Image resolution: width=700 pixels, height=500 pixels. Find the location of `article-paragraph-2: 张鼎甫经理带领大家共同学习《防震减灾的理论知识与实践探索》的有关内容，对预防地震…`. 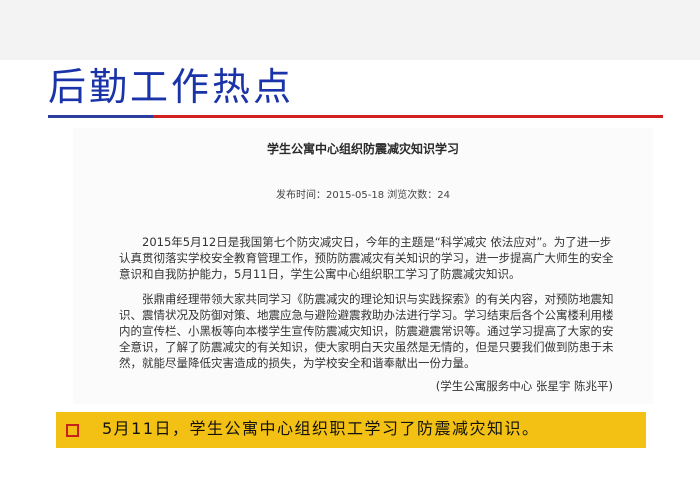

article-paragraph-2: 张鼎甫经理带领大家共同学习《防震减灾的理论知识与实践探索》的有关内容，对预防地震… is located at coordinates (366, 331).